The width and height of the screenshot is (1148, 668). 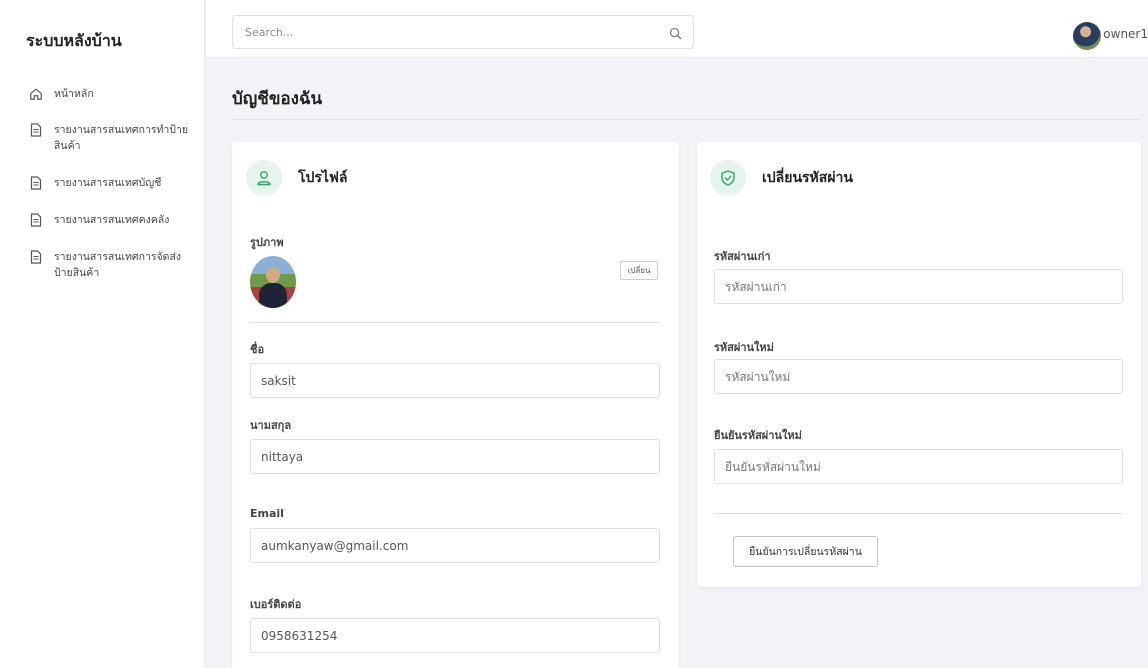 I want to click on first-name-field, so click(x=455, y=380).